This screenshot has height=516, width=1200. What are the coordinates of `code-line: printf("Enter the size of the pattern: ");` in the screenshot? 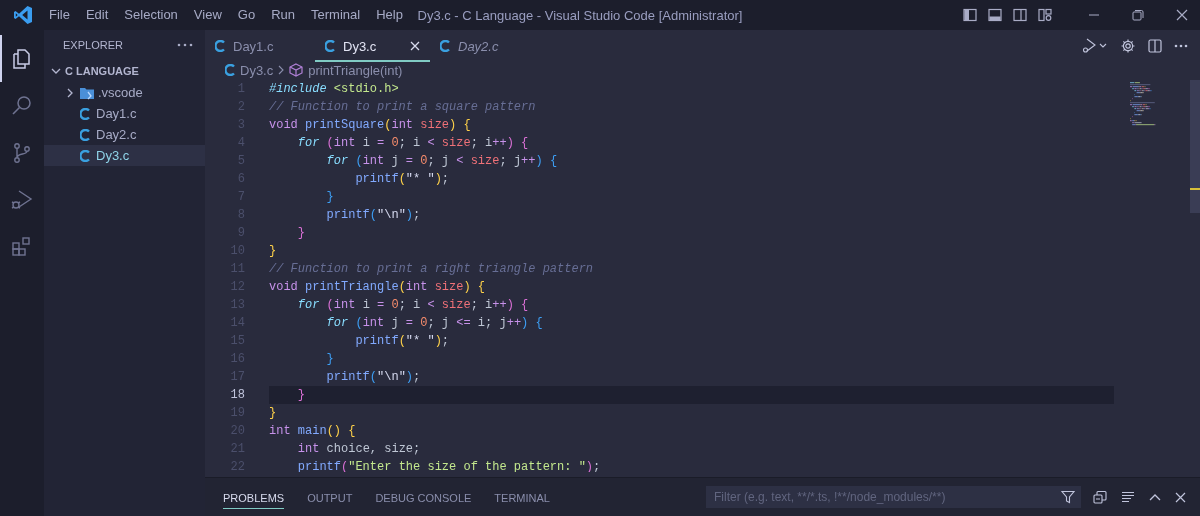 It's located at (449, 465).